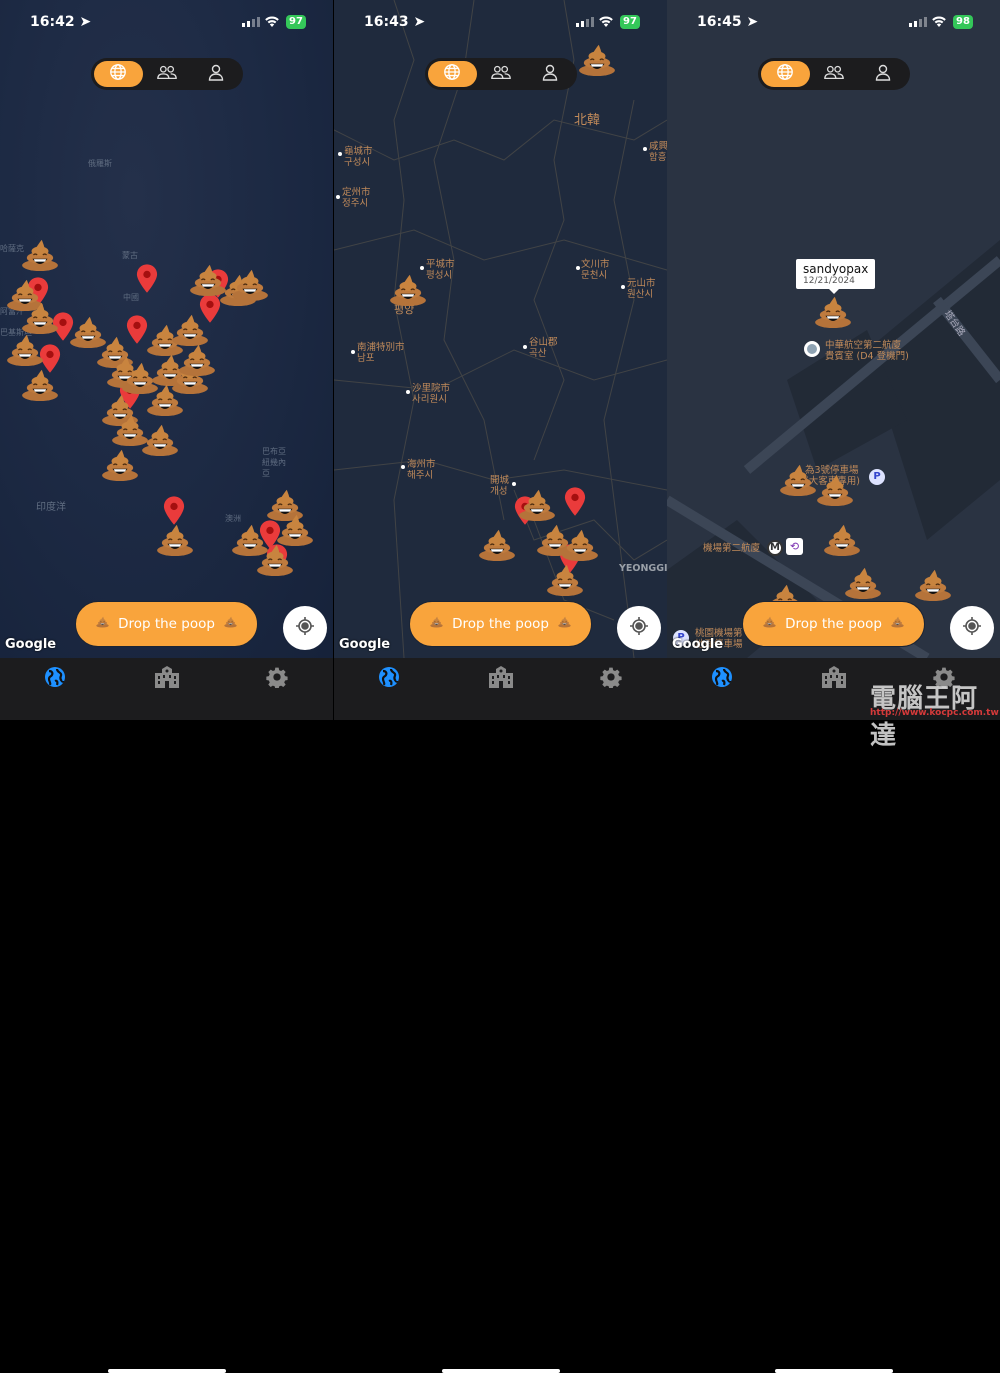 This screenshot has width=1000, height=1373. What do you see at coordinates (934, 713) in the screenshot?
I see `watermark-url: http://www.kocpc.com.tw` at bounding box center [934, 713].